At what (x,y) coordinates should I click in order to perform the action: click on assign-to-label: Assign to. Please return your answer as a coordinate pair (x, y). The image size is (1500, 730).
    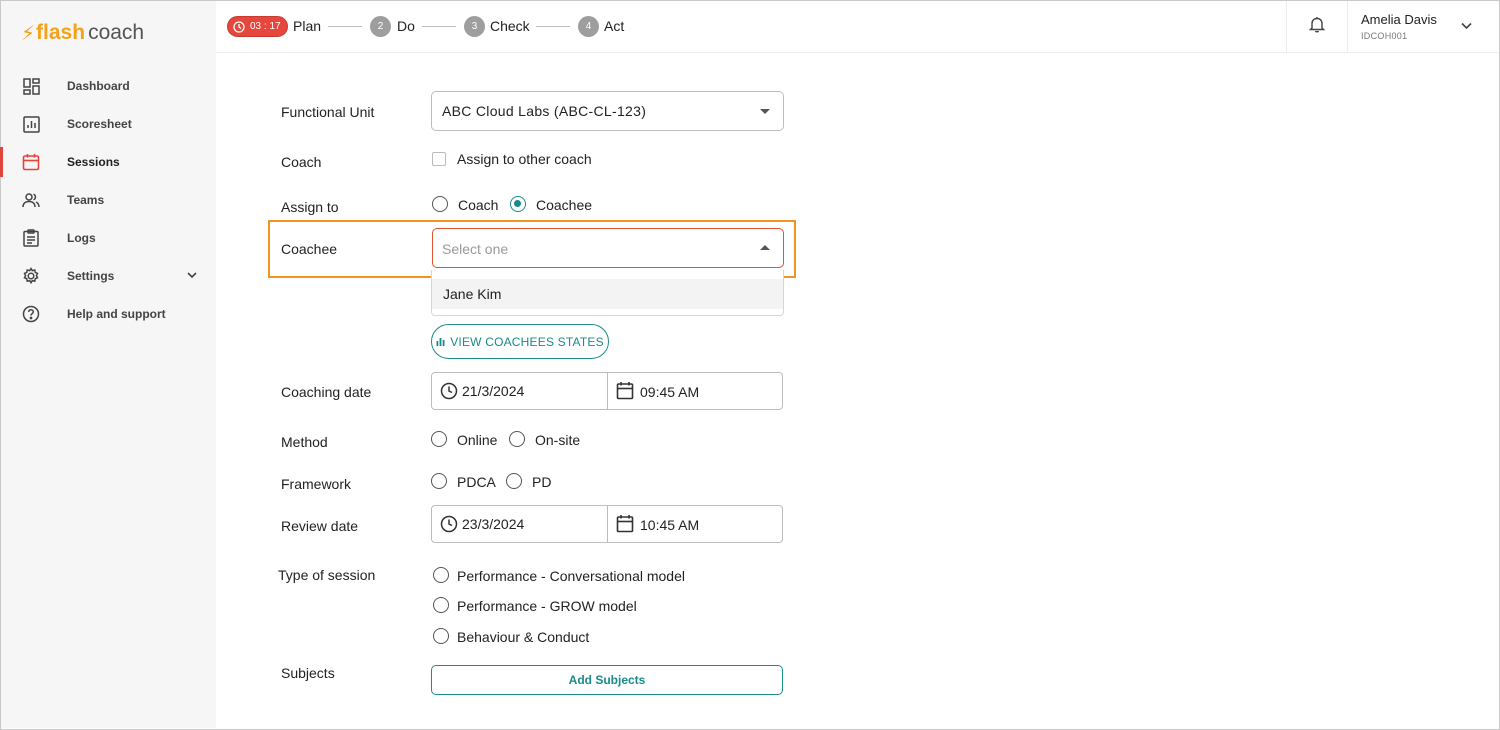
    Looking at the image, I should click on (310, 207).